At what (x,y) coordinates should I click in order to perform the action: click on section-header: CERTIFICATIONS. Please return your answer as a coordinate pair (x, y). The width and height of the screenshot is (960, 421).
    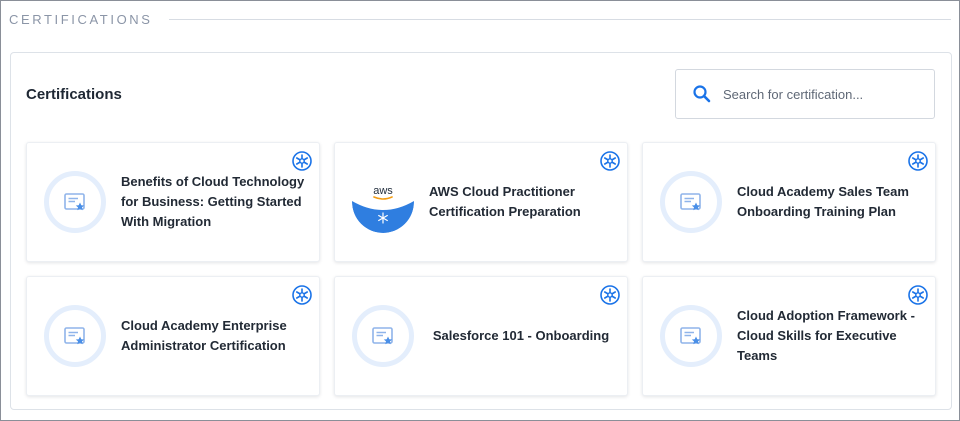
    Looking at the image, I should click on (480, 19).